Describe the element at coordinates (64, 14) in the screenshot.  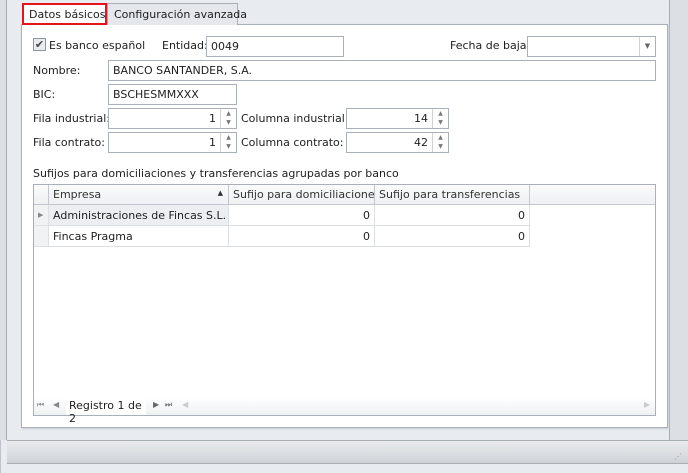
I see `tab-datos-basicos: Datos básicos` at that location.